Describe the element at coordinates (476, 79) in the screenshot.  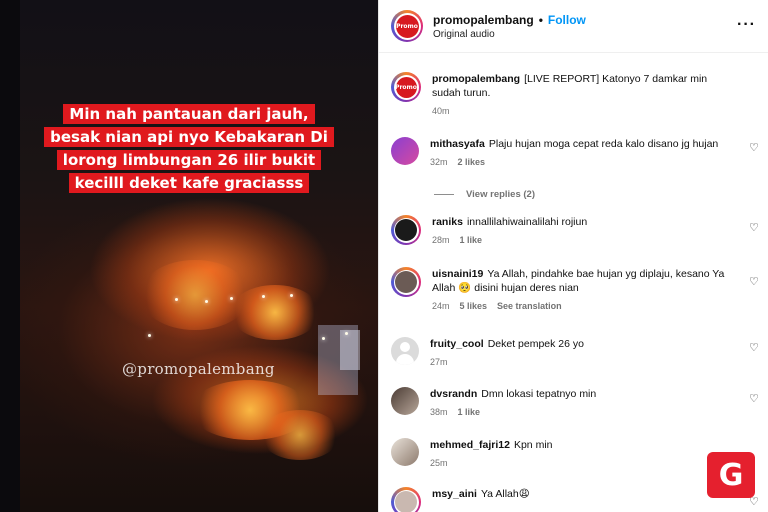
I see `comment-username: promopalembang` at that location.